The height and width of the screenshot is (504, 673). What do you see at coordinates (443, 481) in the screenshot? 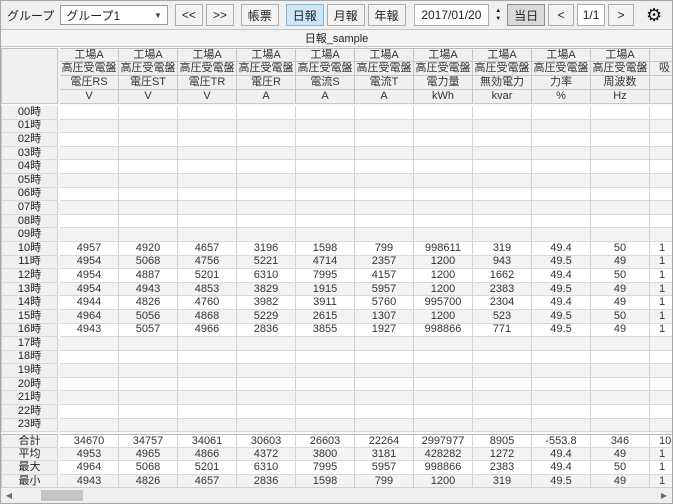
I see `table-cell: 1200` at bounding box center [443, 481].